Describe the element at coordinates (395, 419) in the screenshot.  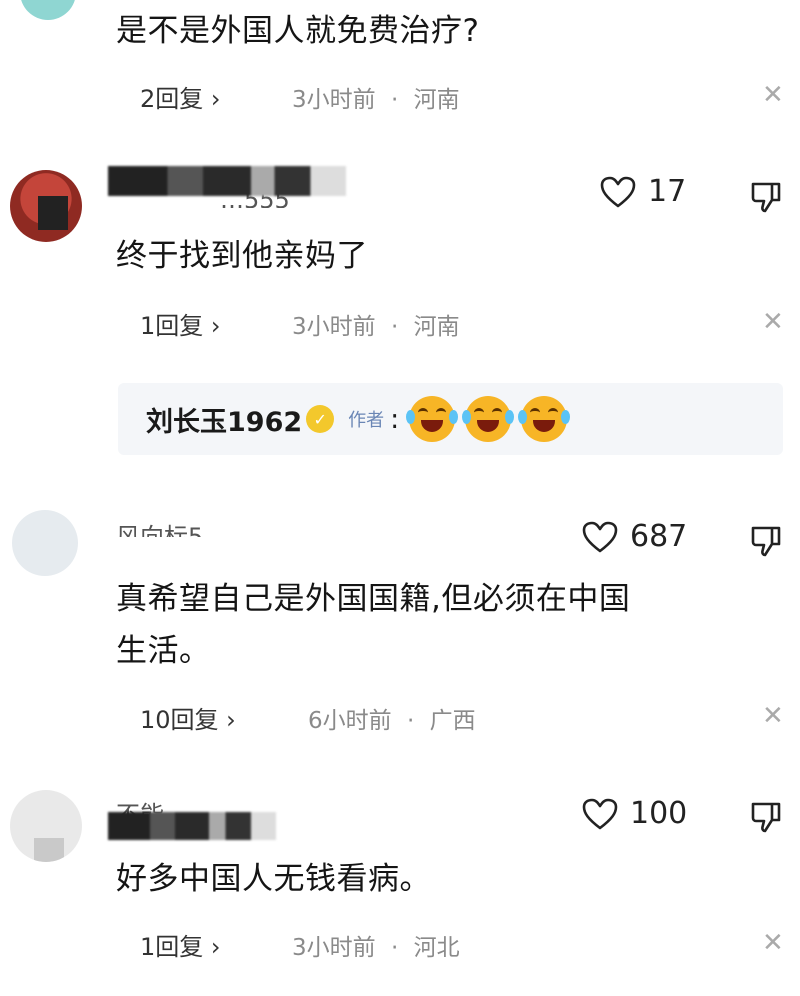
I see `reply-colon: :` at that location.